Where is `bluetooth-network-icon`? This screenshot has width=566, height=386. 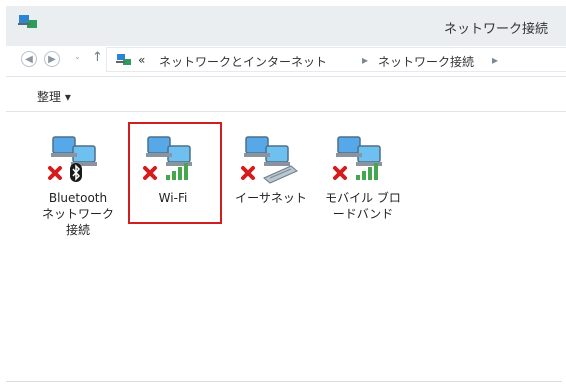 bluetooth-network-icon is located at coordinates (72, 159).